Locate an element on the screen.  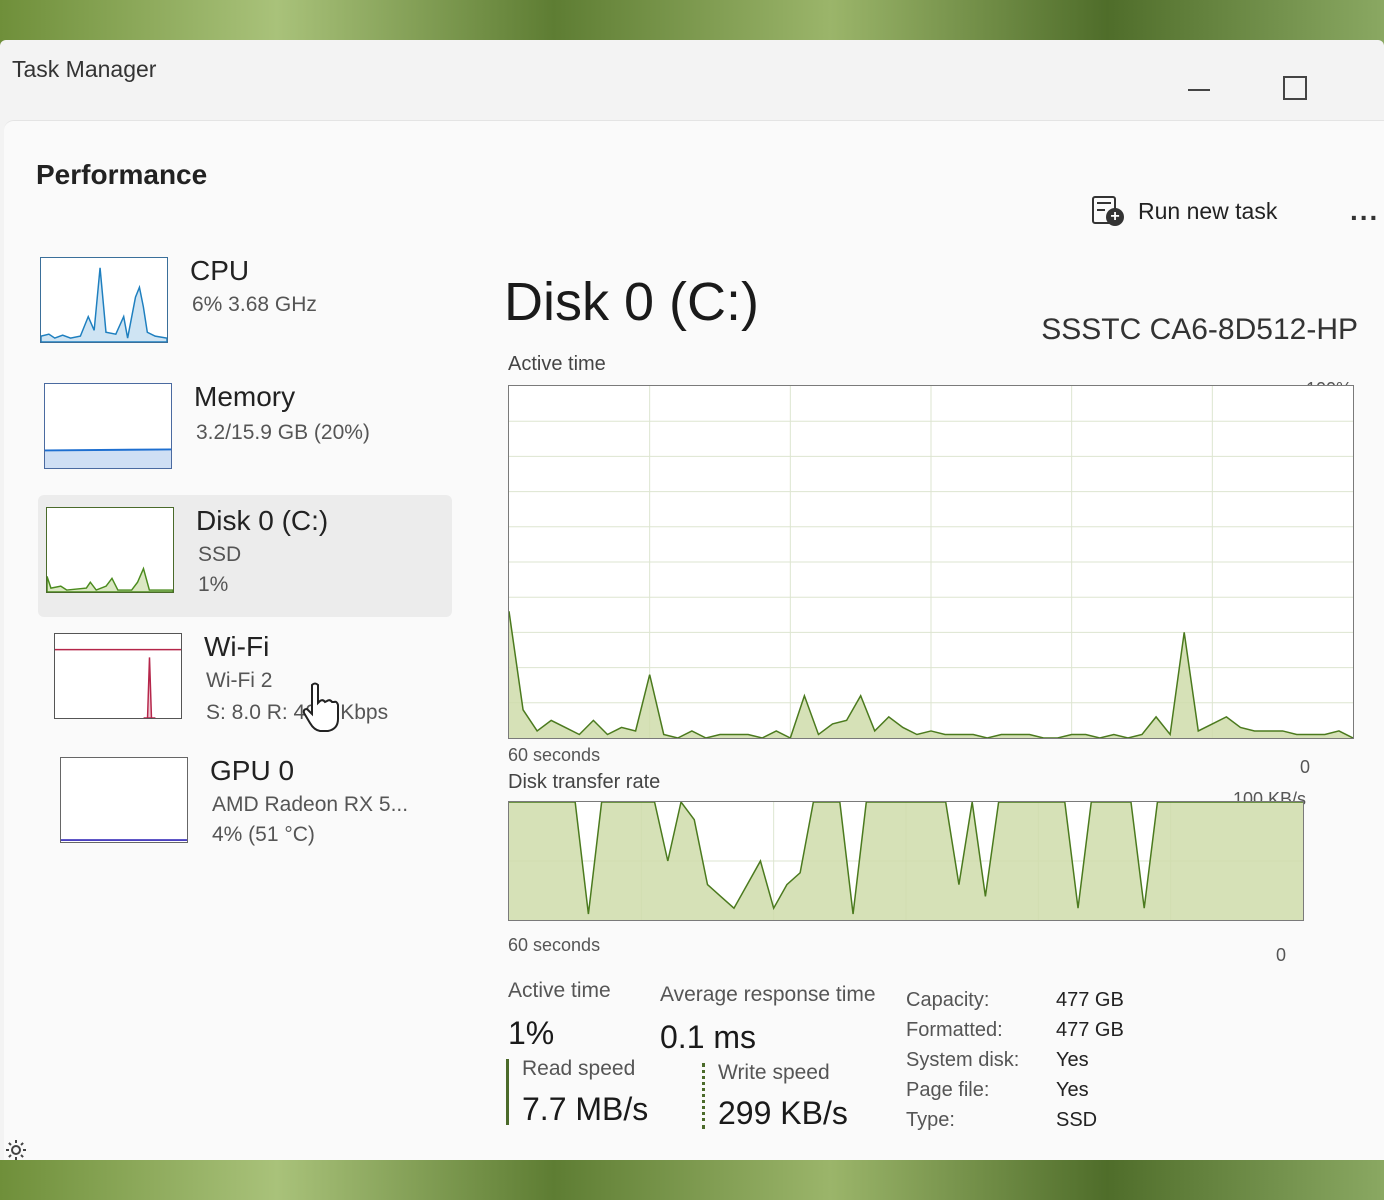
transfer-rate-chart-label: Disk transfer rate is located at coordinates (584, 782).